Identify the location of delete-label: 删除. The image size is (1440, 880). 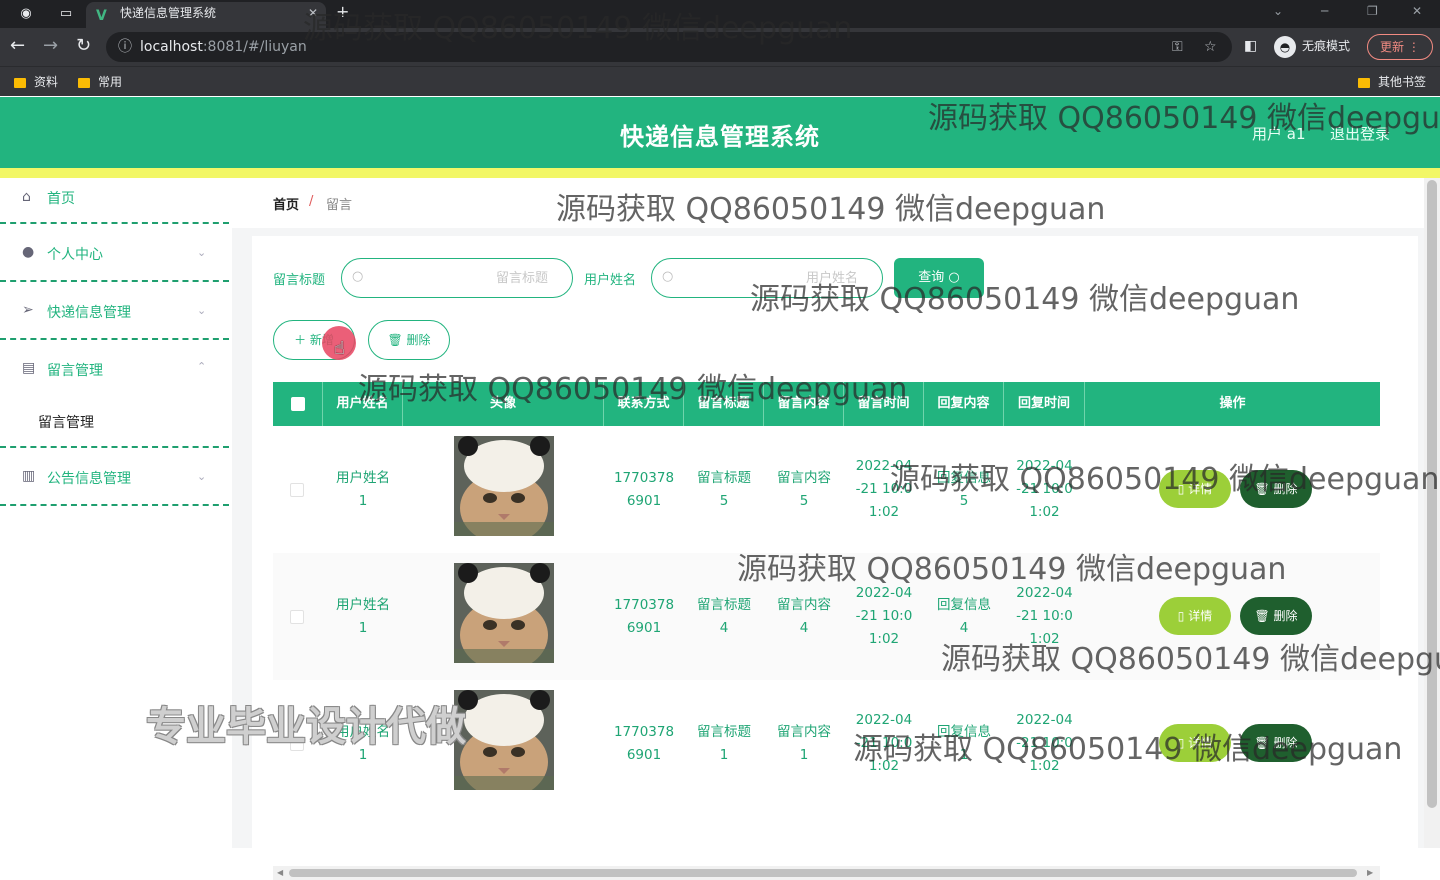
(418, 340).